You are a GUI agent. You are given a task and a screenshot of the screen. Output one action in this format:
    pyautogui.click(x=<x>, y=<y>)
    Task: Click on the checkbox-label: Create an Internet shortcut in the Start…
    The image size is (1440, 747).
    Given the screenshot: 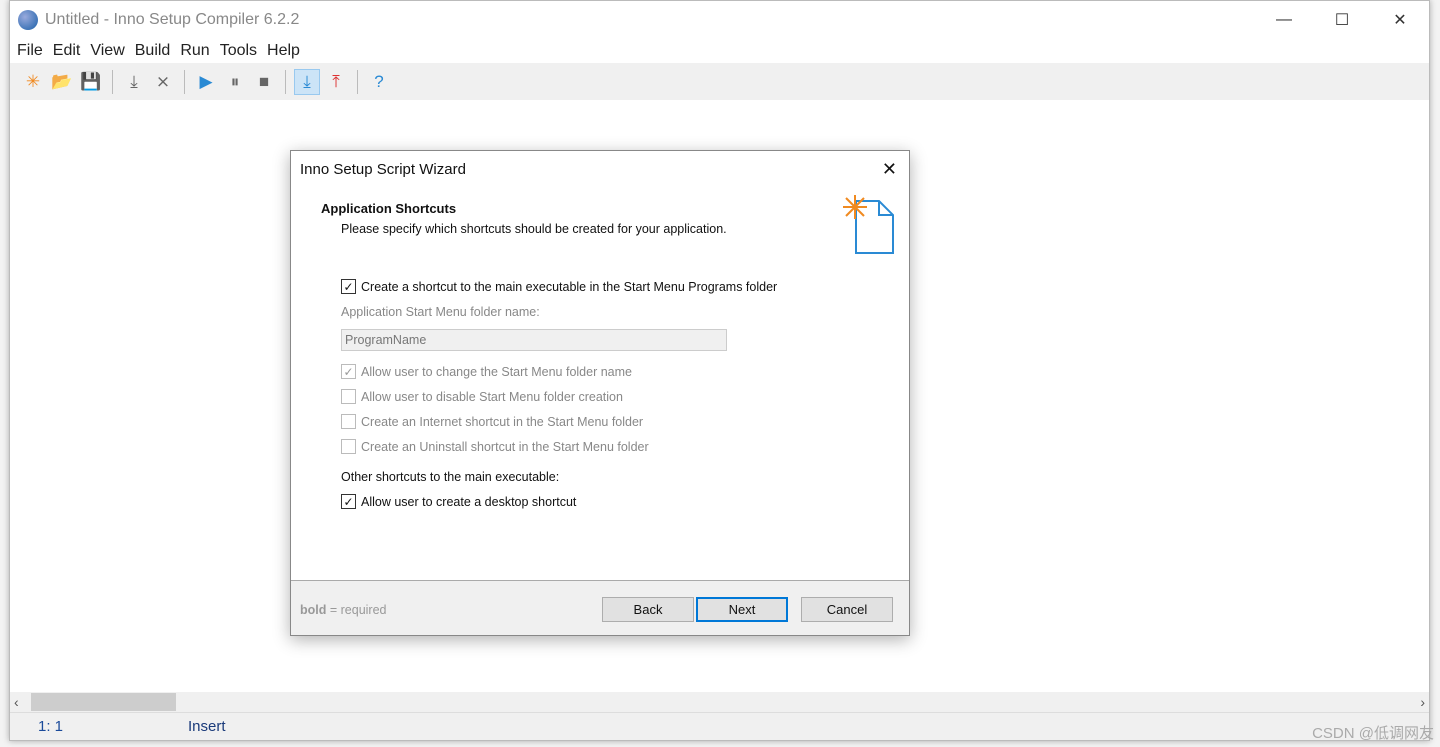 What is the action you would take?
    pyautogui.click(x=502, y=421)
    